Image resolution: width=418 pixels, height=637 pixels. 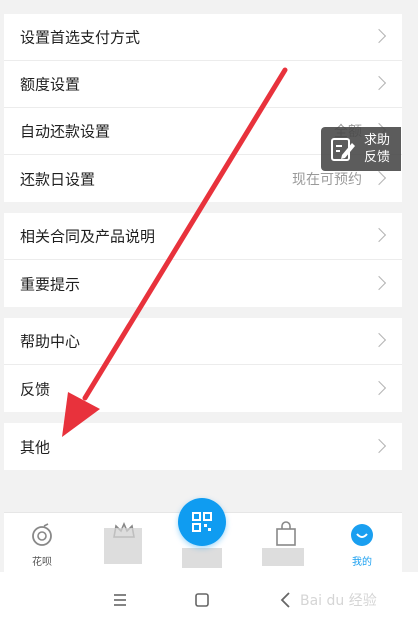 What do you see at coordinates (286, 533) in the screenshot?
I see `shopping-bag-icon` at bounding box center [286, 533].